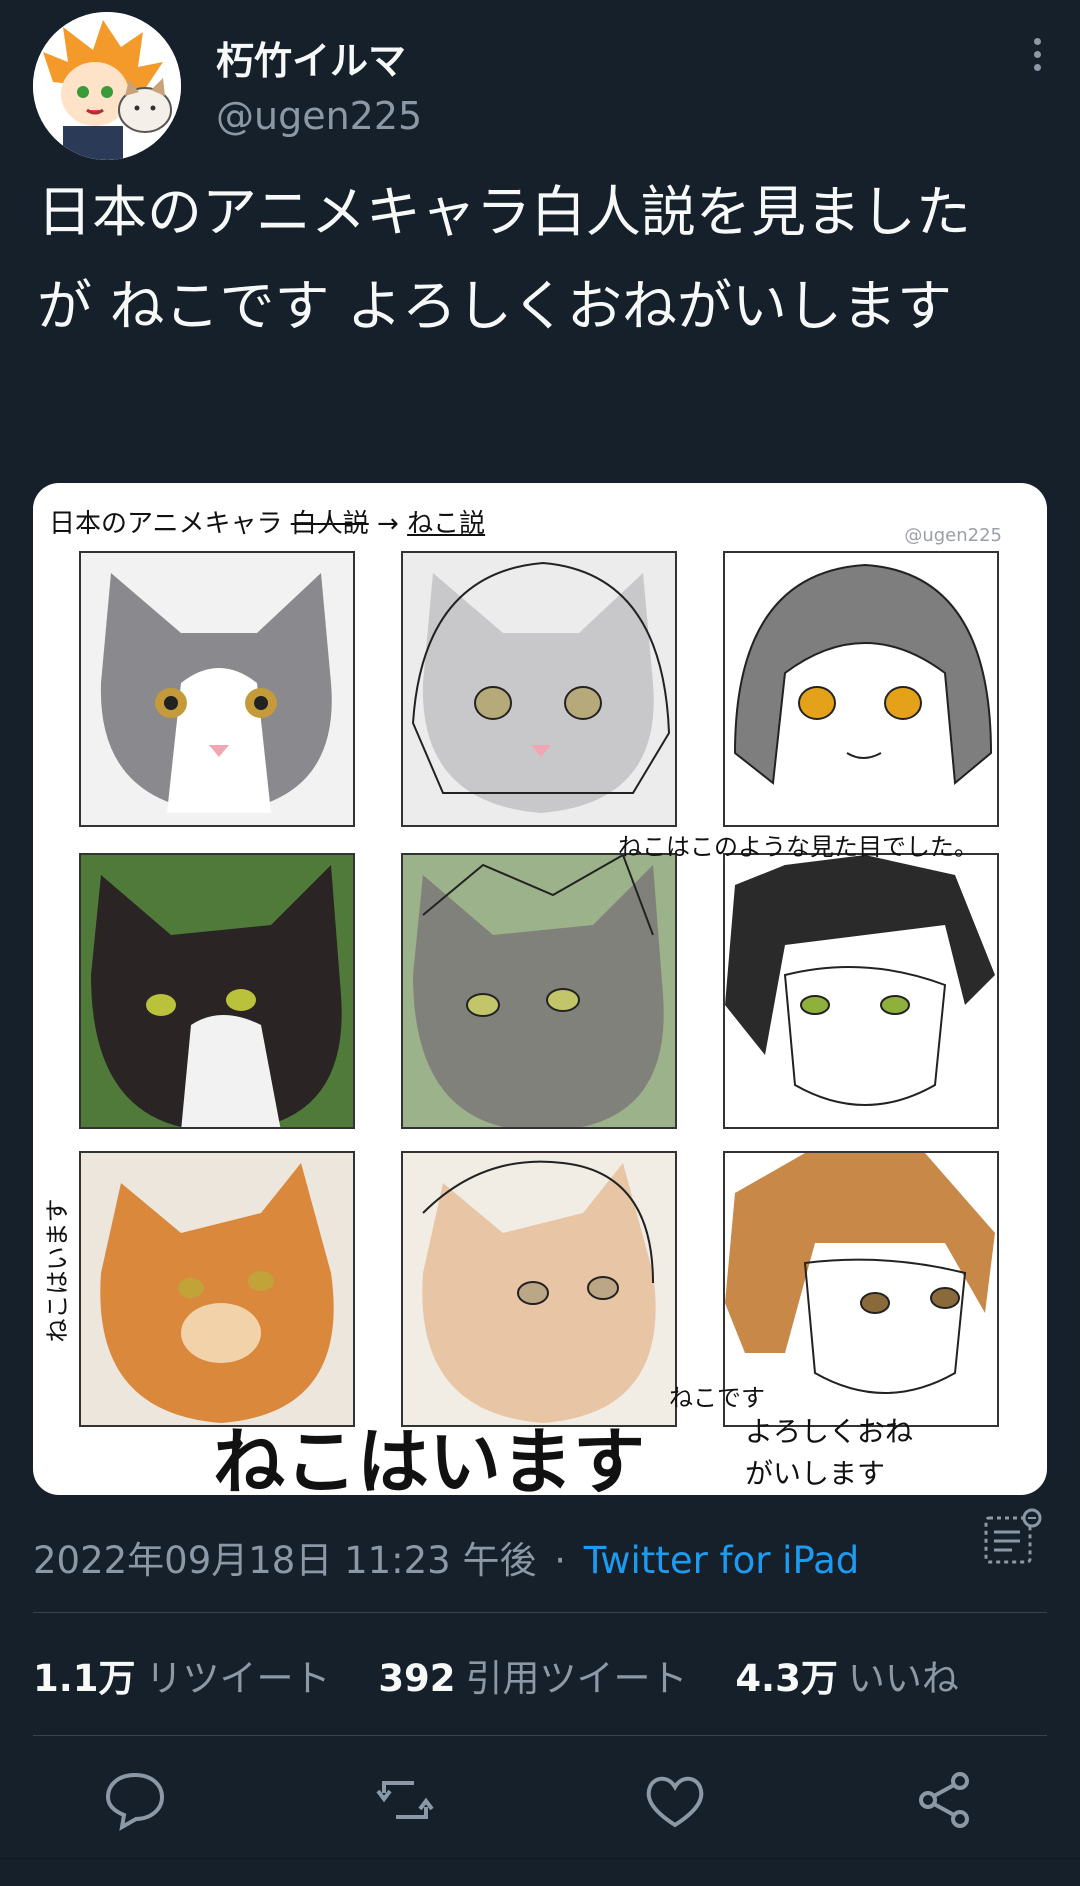 The image size is (1080, 1886). I want to click on media-title: 日本のアニメキャラ 白人説 → ねこ説, so click(267, 521).